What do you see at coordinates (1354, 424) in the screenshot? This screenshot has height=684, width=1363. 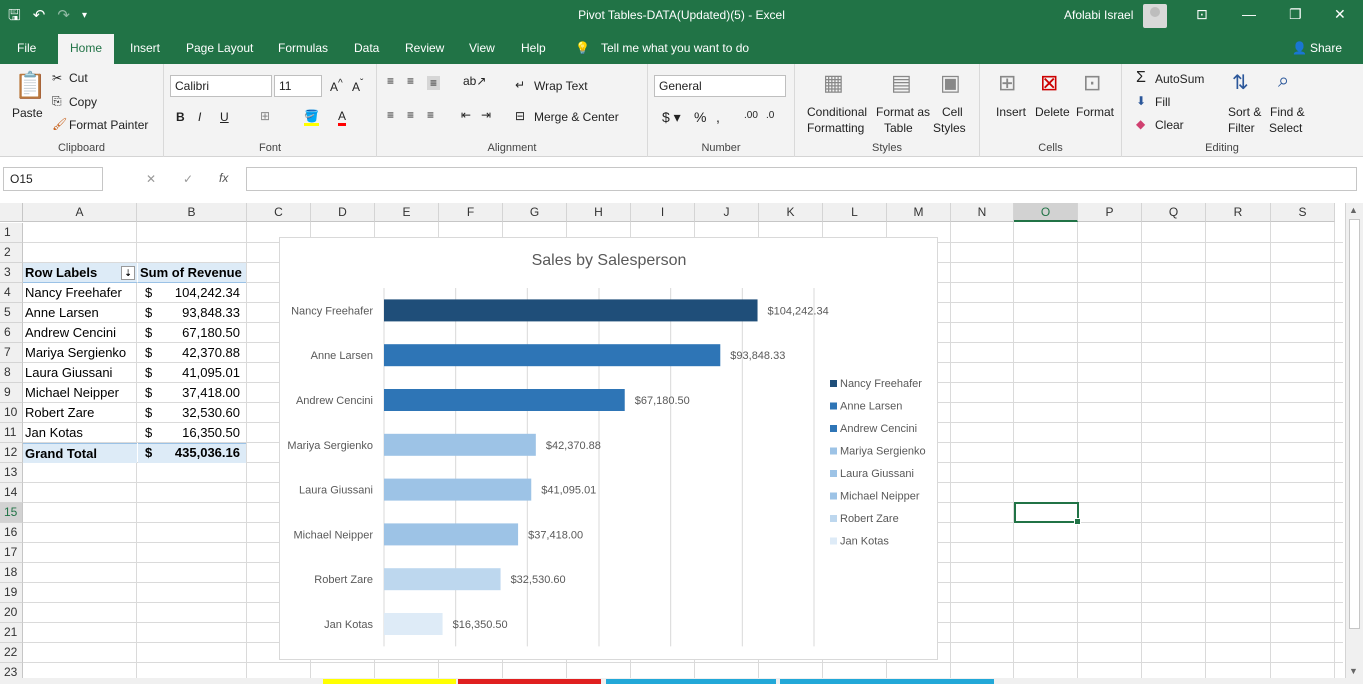 I see `scrollbar-thumb` at bounding box center [1354, 424].